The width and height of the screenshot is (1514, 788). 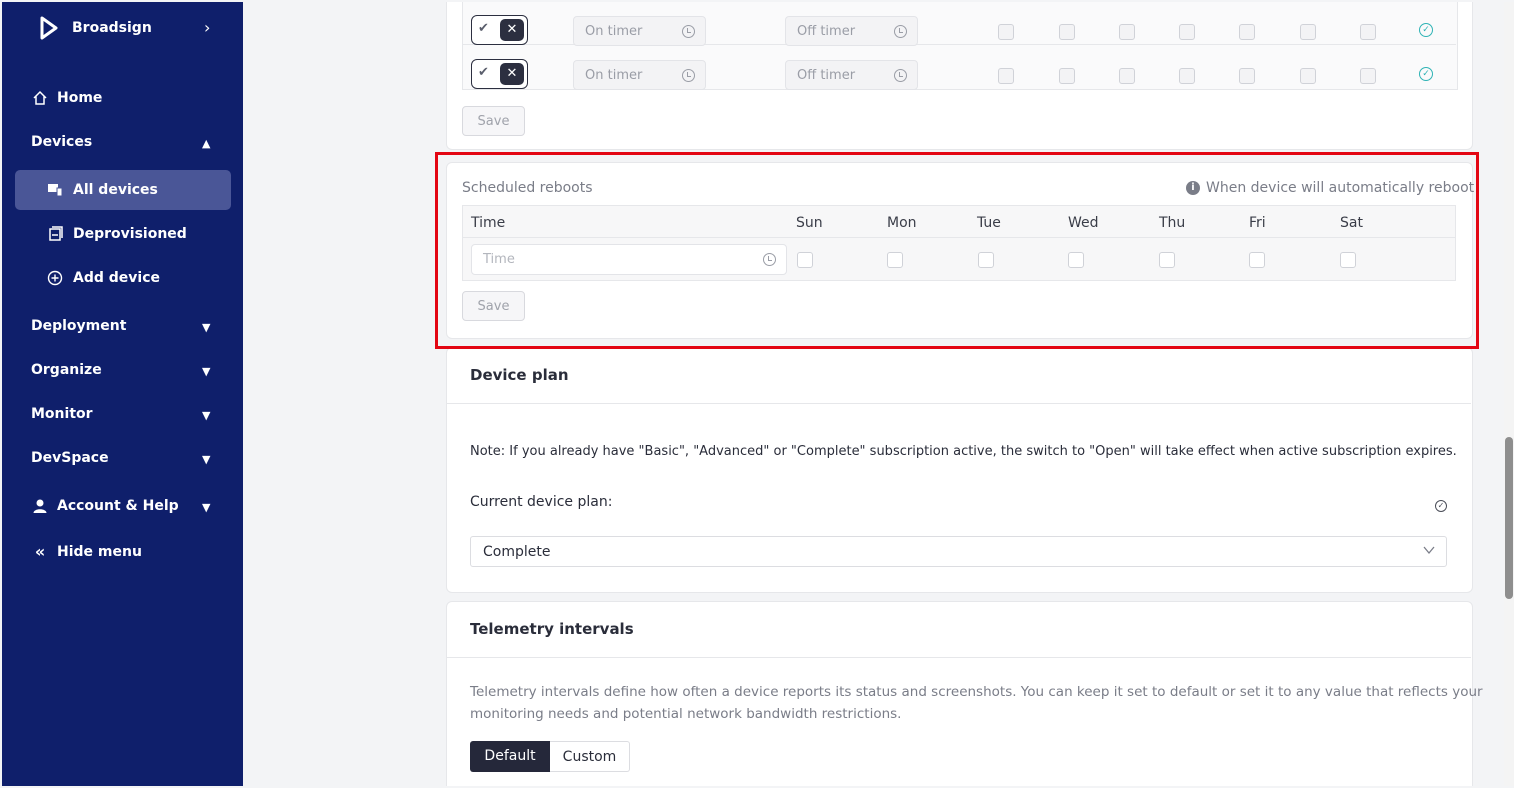 I want to click on deprovisioned-label: Deprovisioned, so click(x=130, y=234).